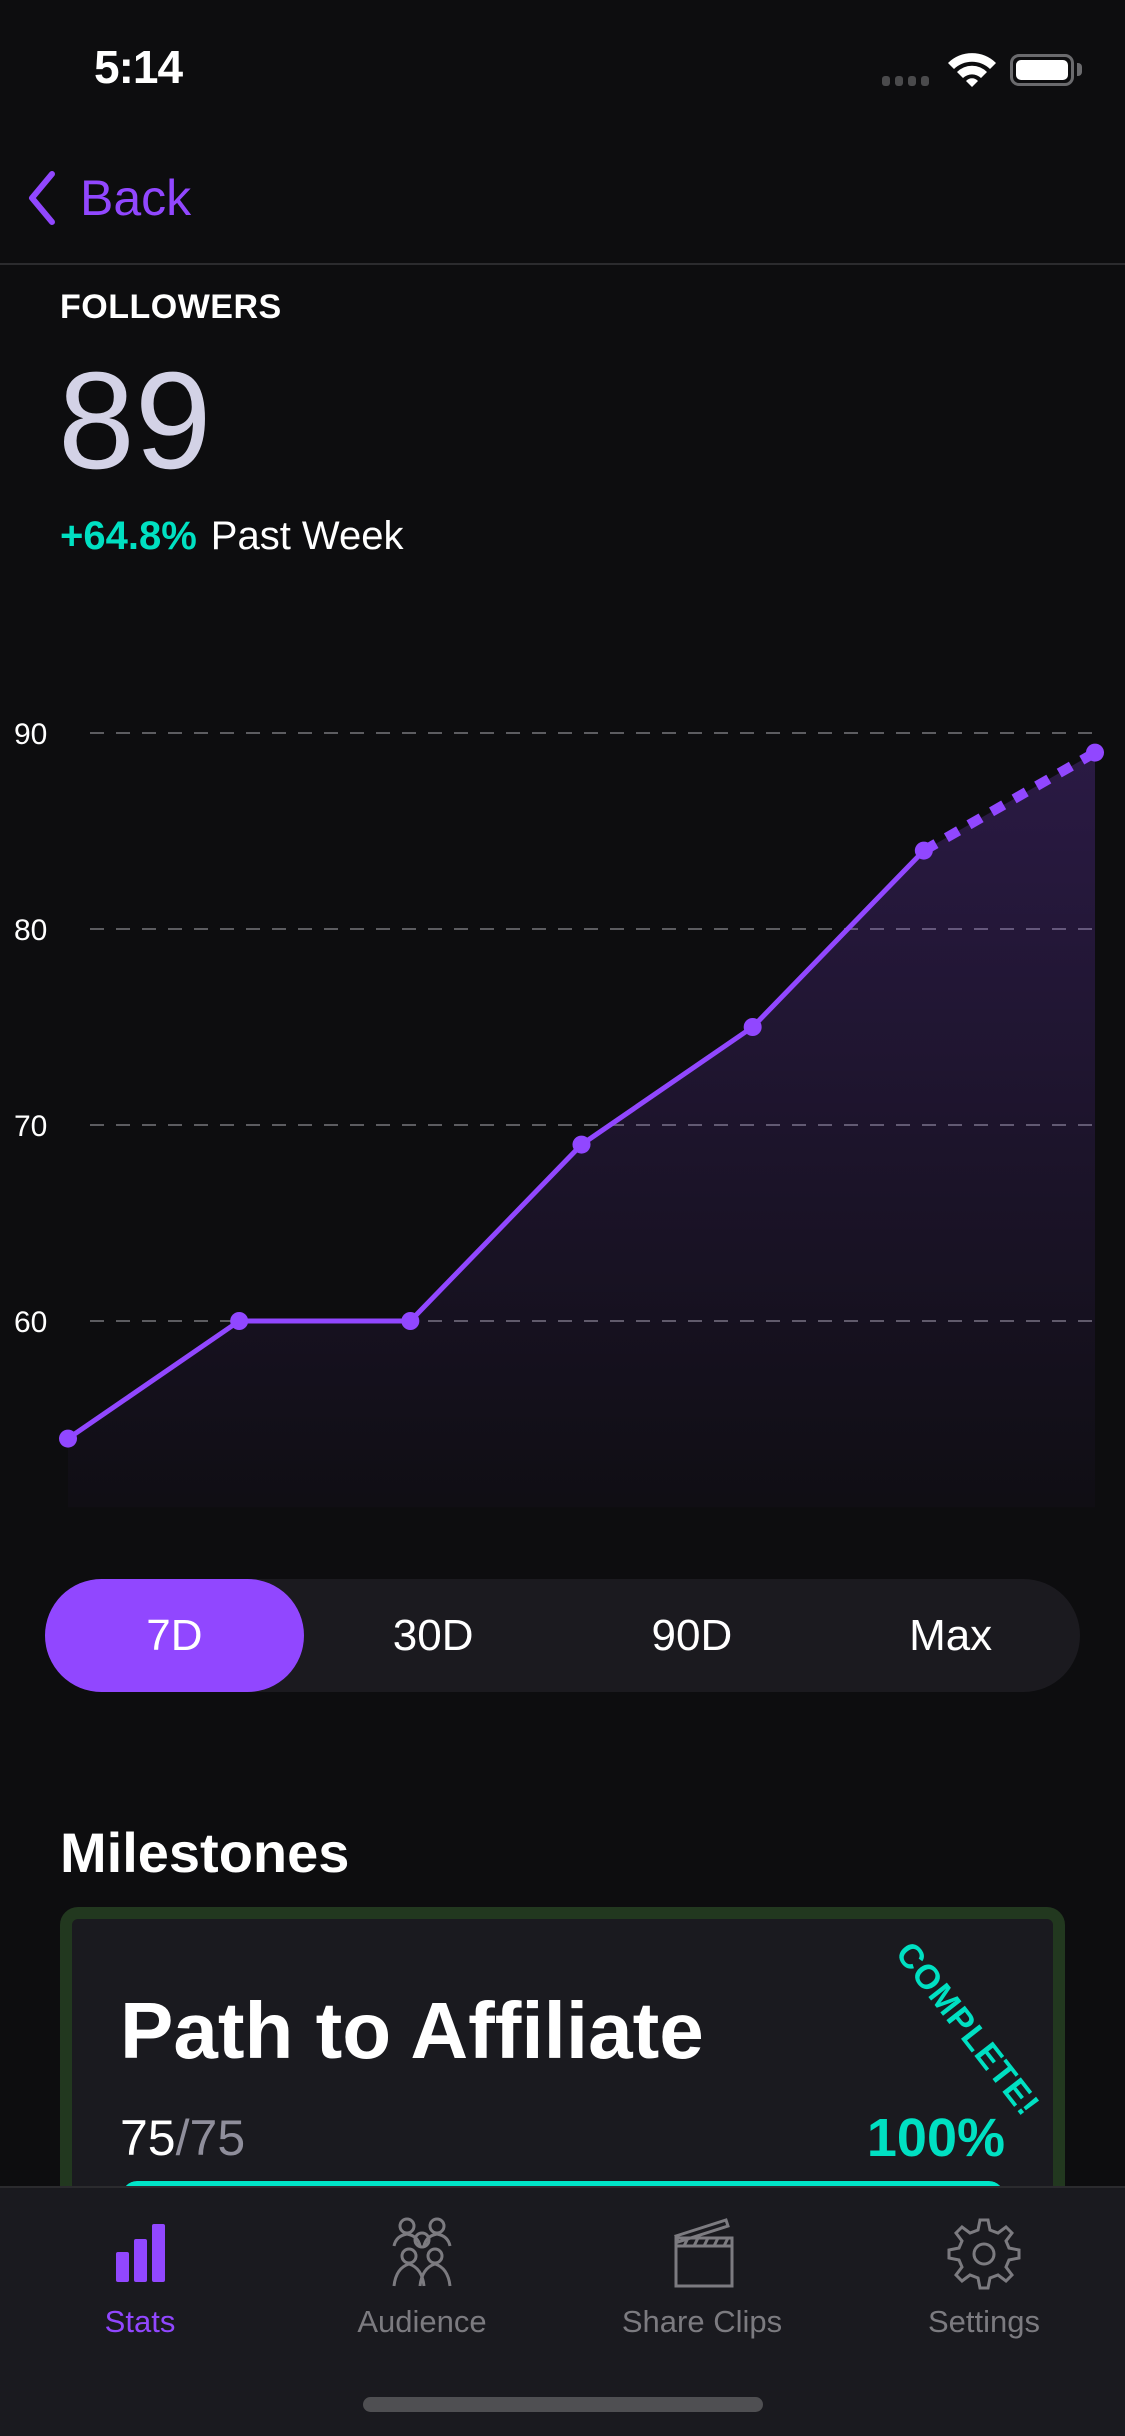  I want to click on tab-label: Settings, so click(983, 2321).